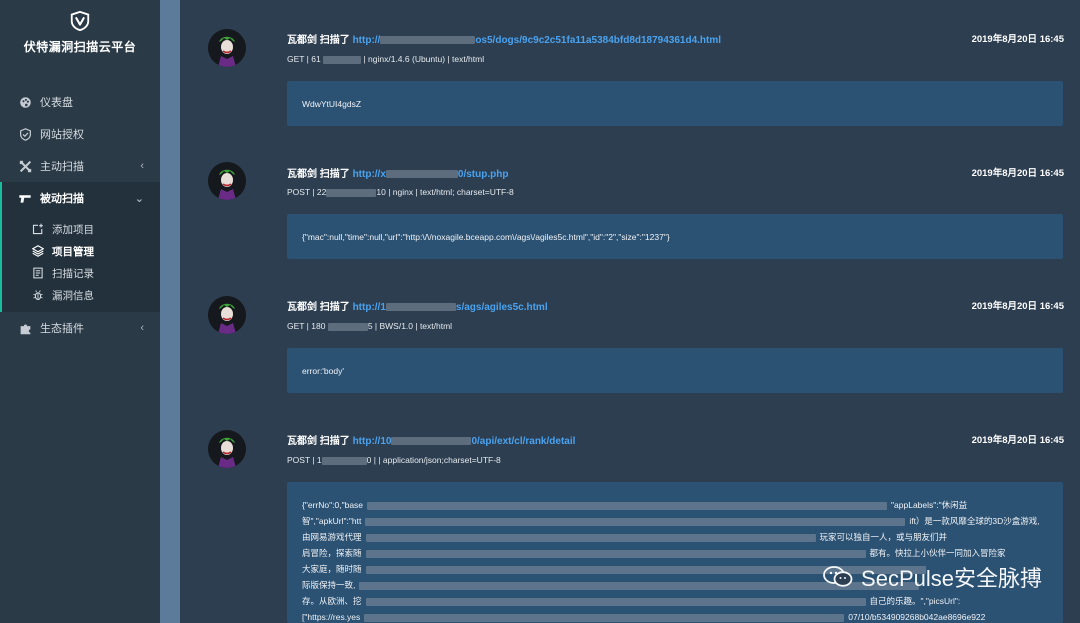 The width and height of the screenshot is (1080, 623). What do you see at coordinates (25, 166) in the screenshot?
I see `crossed-tools-icon` at bounding box center [25, 166].